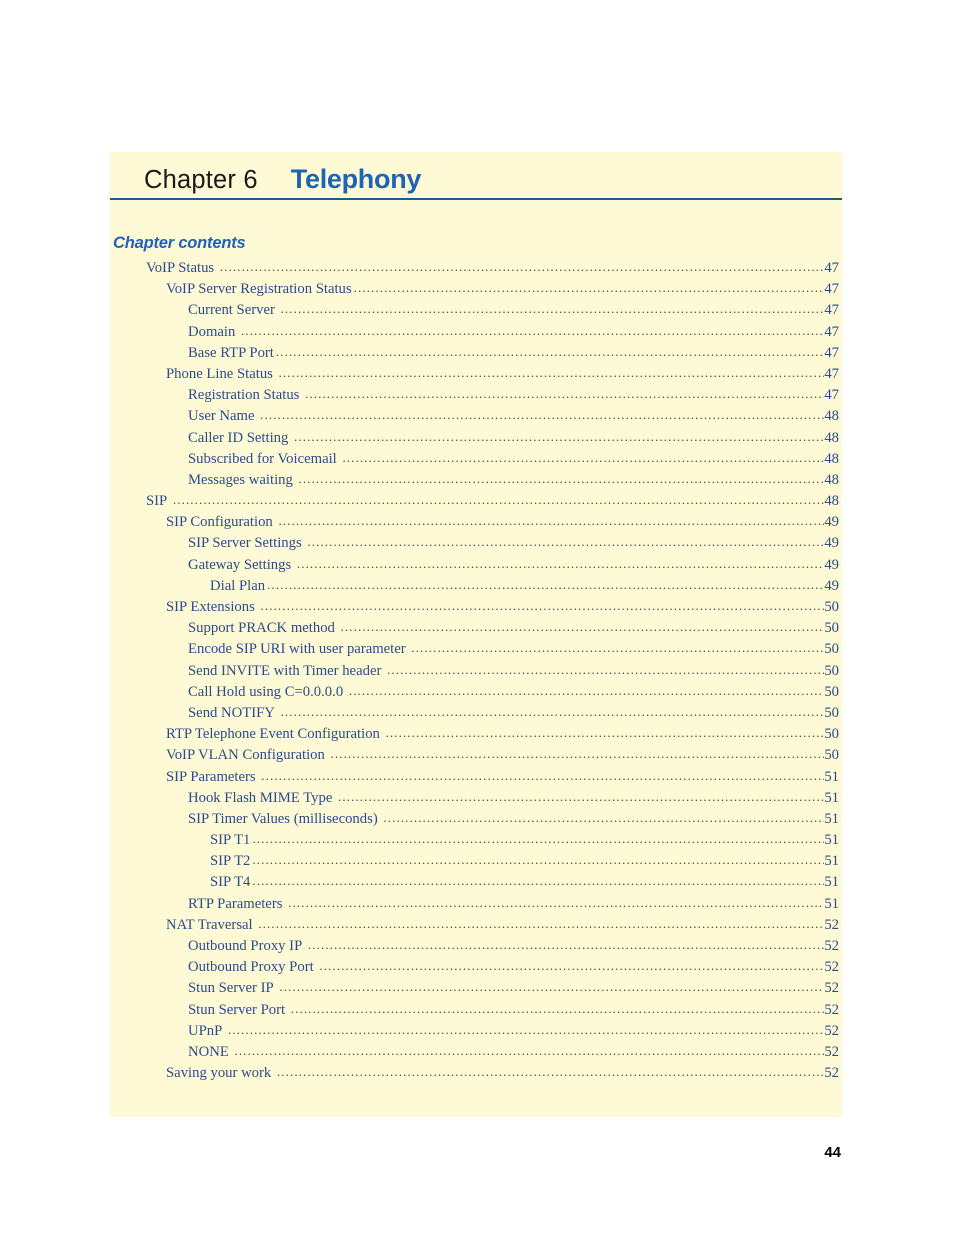  What do you see at coordinates (230, 861) in the screenshot?
I see `toc-entry-label: SIP T2` at bounding box center [230, 861].